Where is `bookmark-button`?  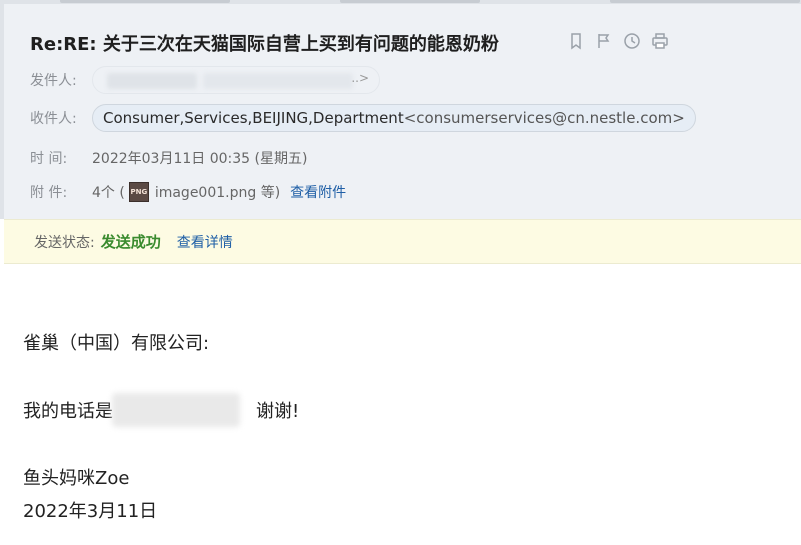 bookmark-button is located at coordinates (576, 41).